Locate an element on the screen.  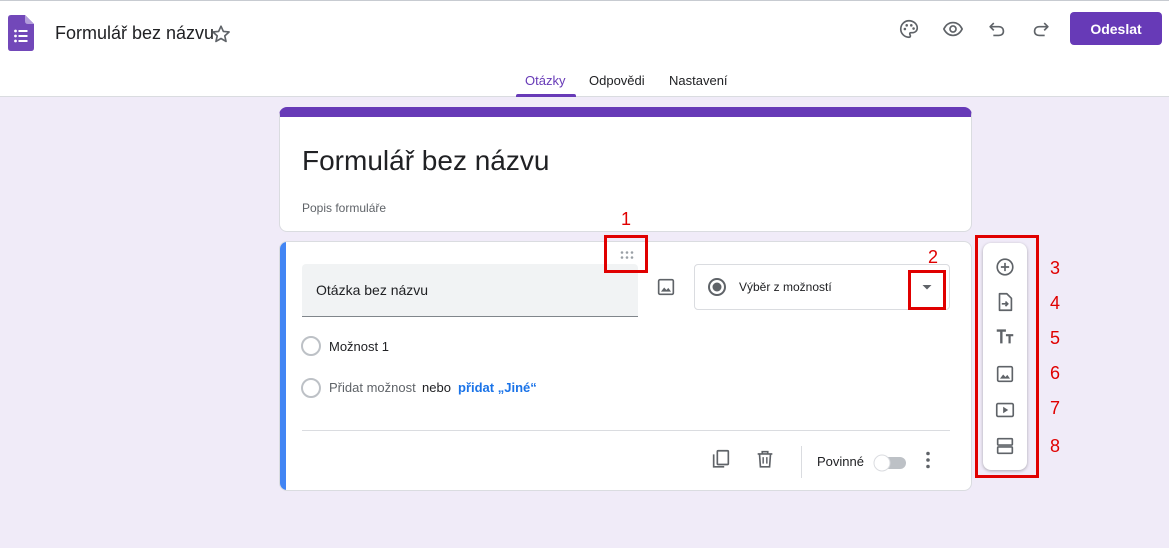
footer-vertical-divider is located at coordinates (801, 462).